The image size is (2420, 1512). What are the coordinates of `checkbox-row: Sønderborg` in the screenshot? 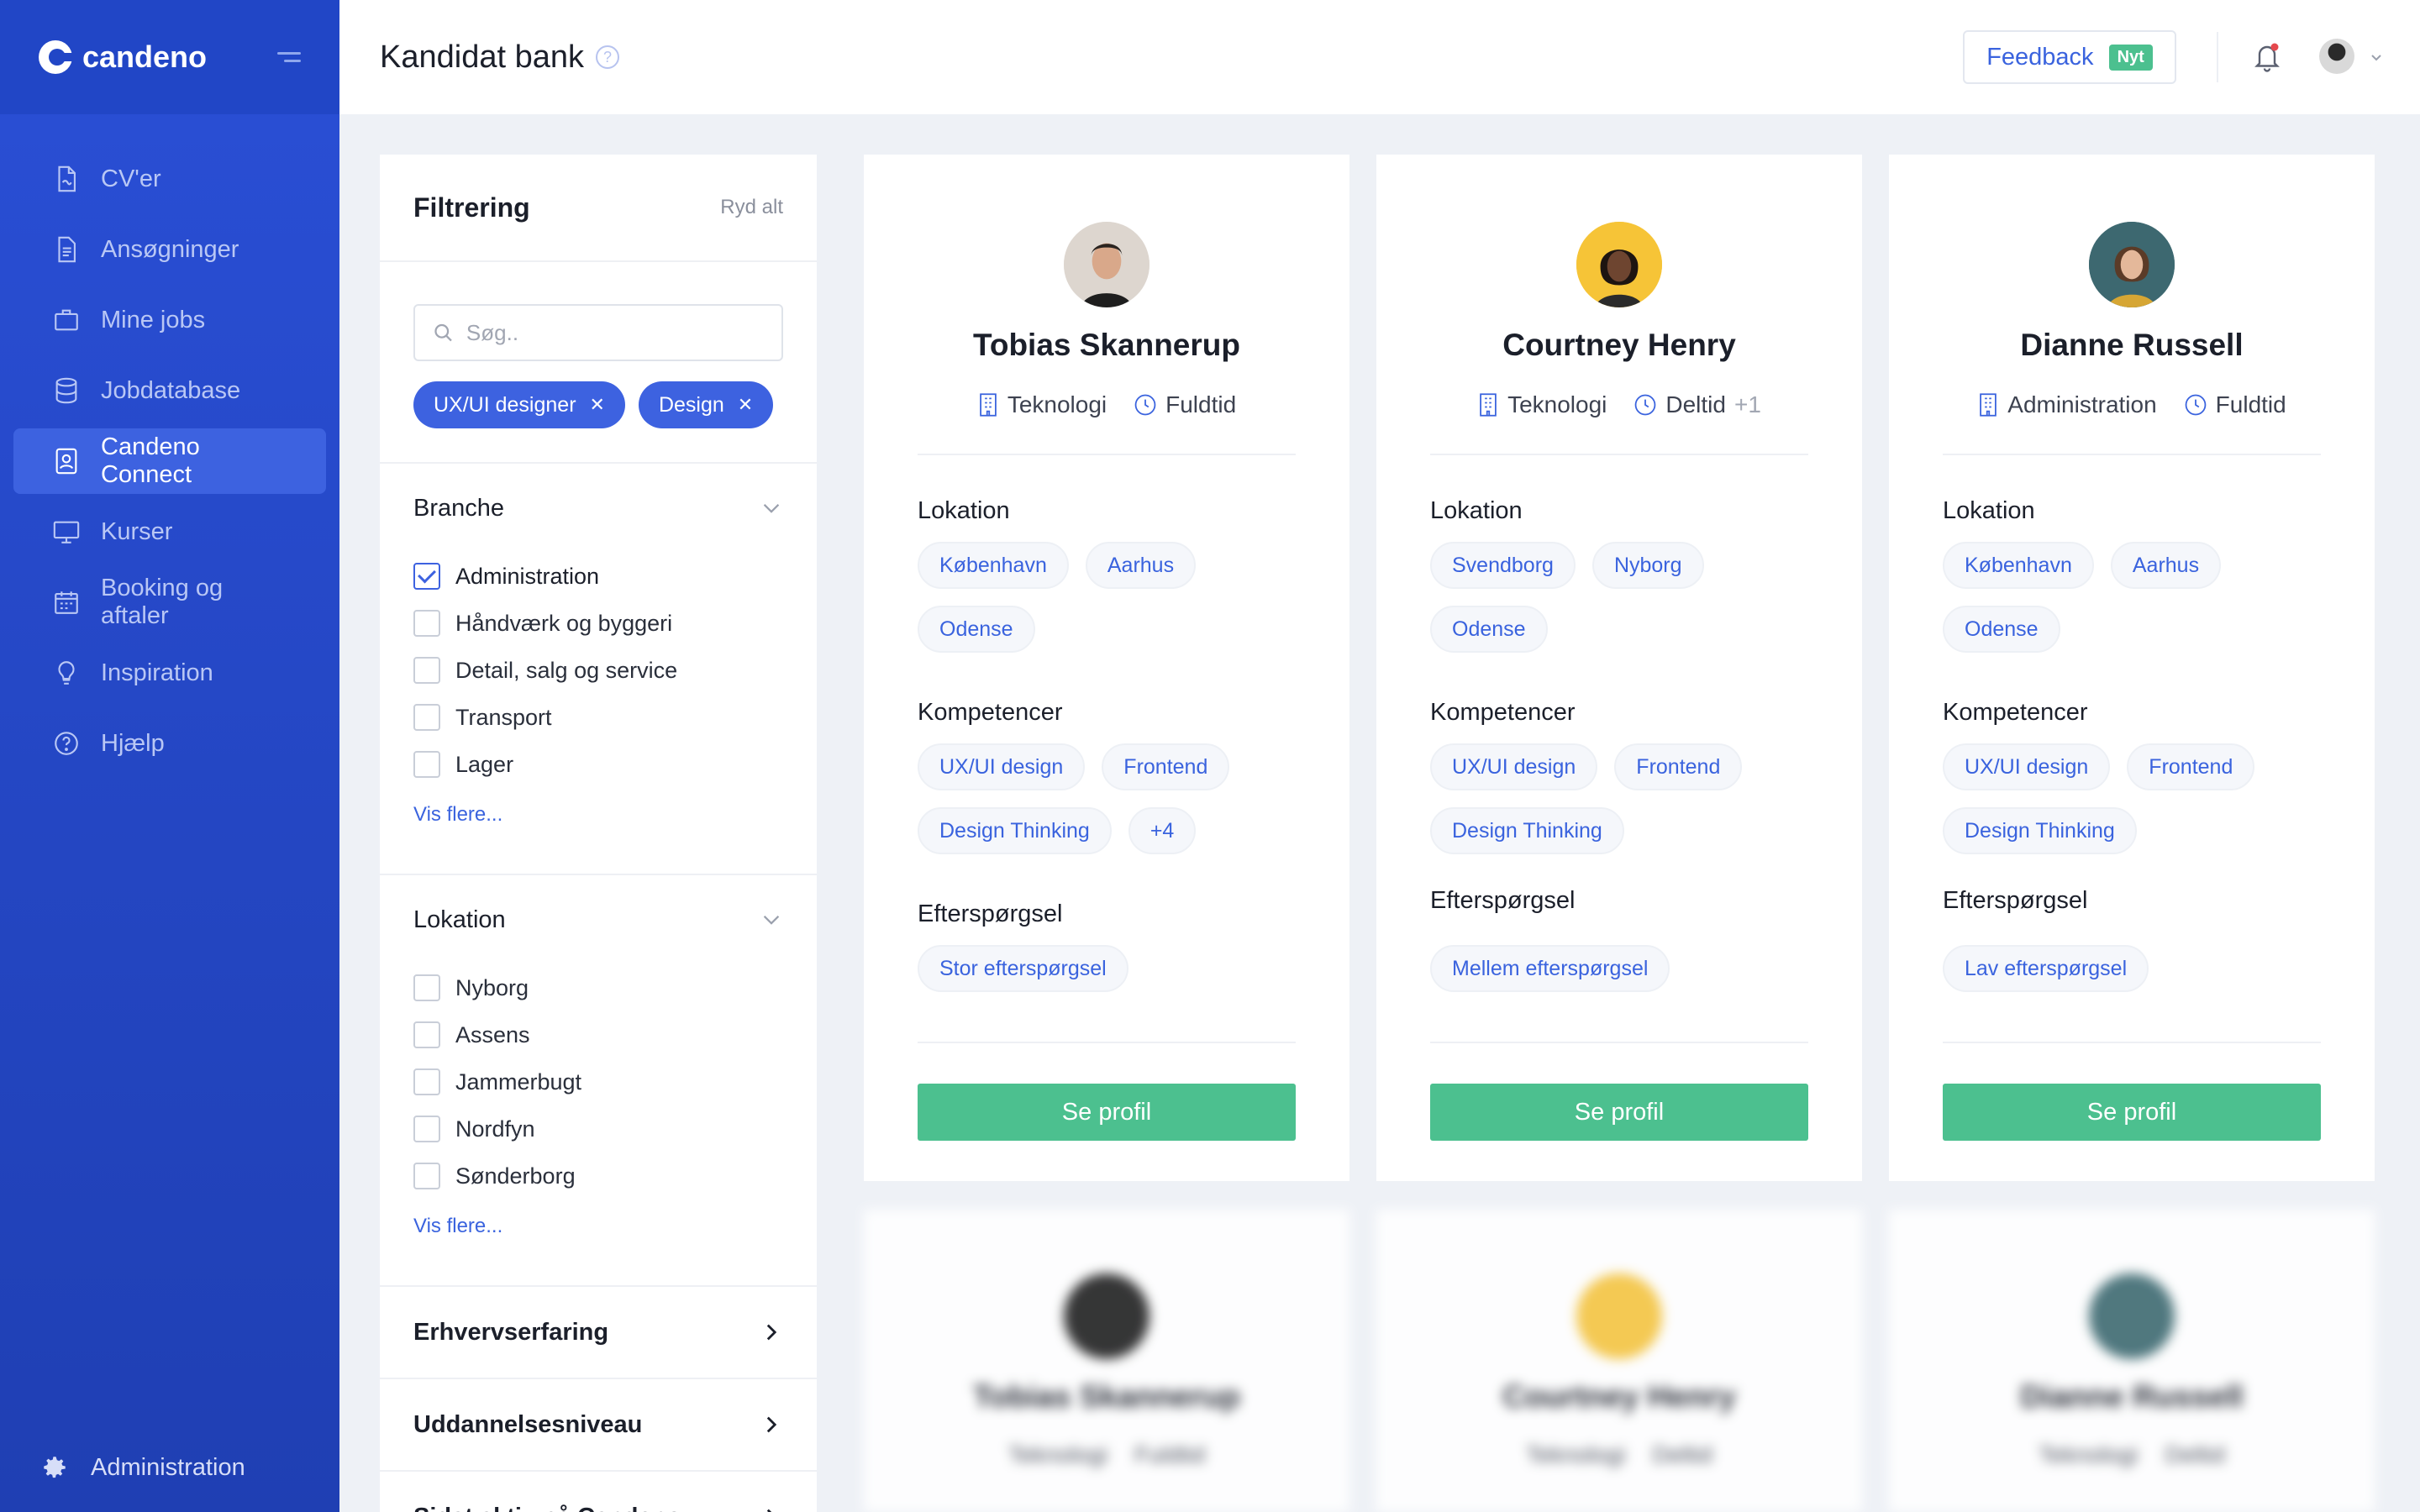 It's located at (598, 1176).